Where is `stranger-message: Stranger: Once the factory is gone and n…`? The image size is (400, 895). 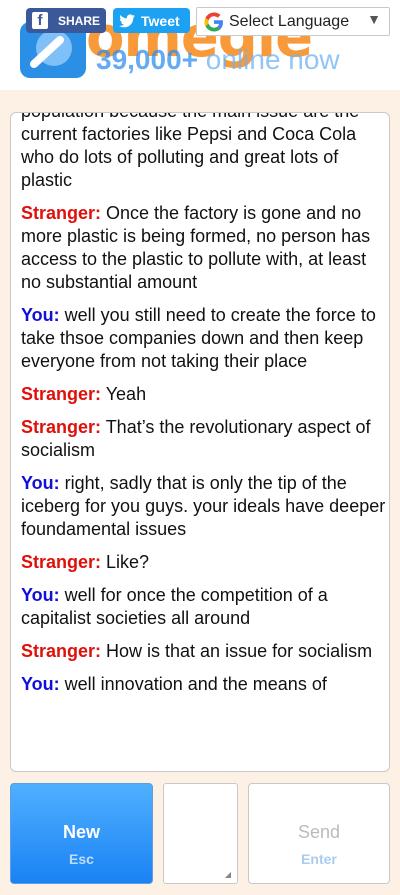
stranger-message: Stranger: Once the factory is gone and n… is located at coordinates (205, 248).